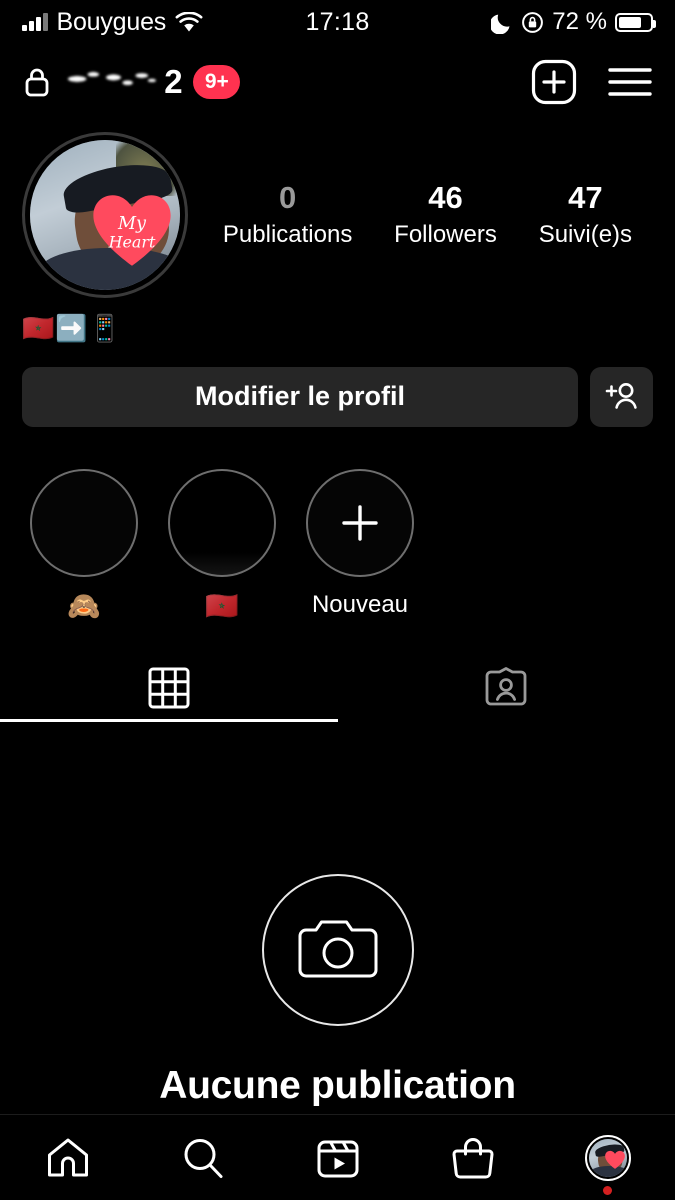 The image size is (675, 1200). I want to click on add-person-button, so click(621, 396).